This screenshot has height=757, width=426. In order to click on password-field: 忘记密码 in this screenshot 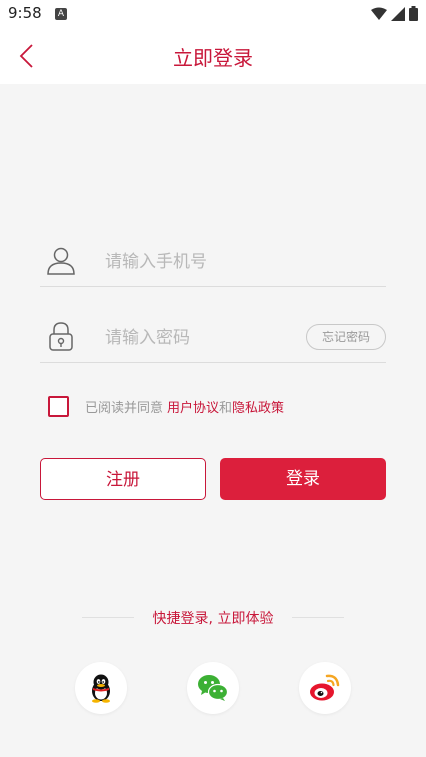, I will do `click(213, 337)`.